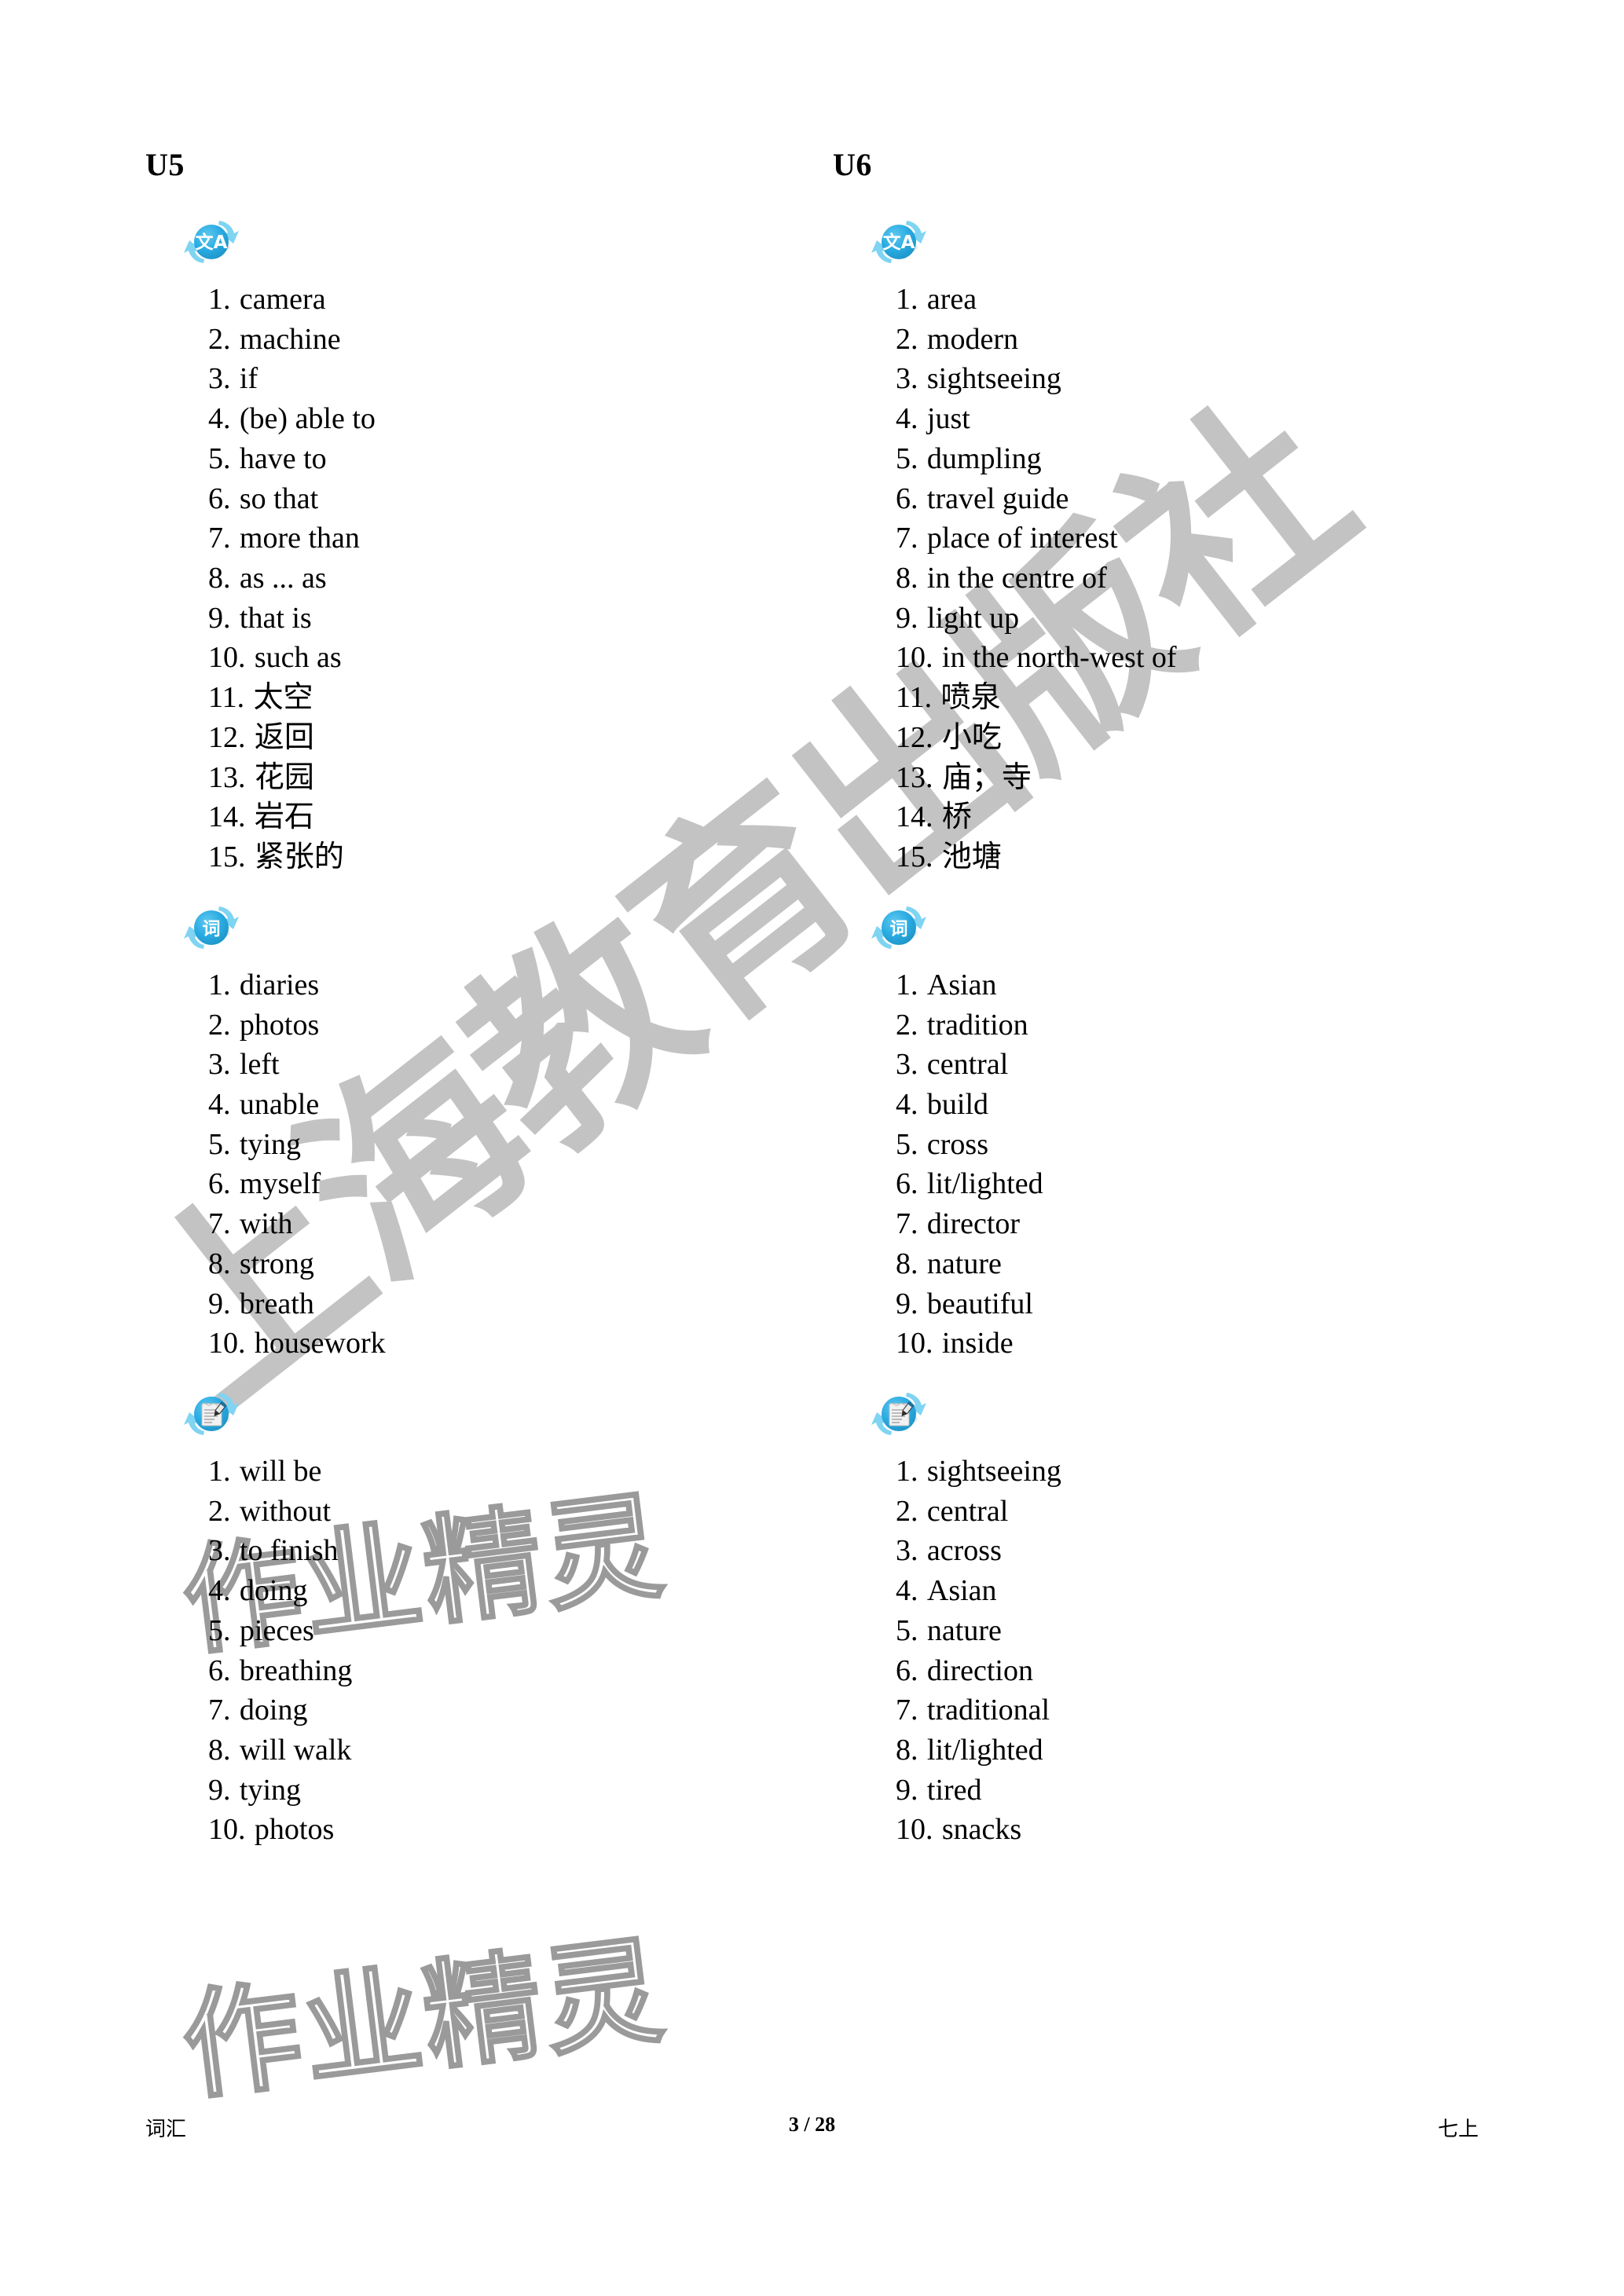  Describe the element at coordinates (1186, 1472) in the screenshot. I see `answer-item: 1. sightseeing` at that location.